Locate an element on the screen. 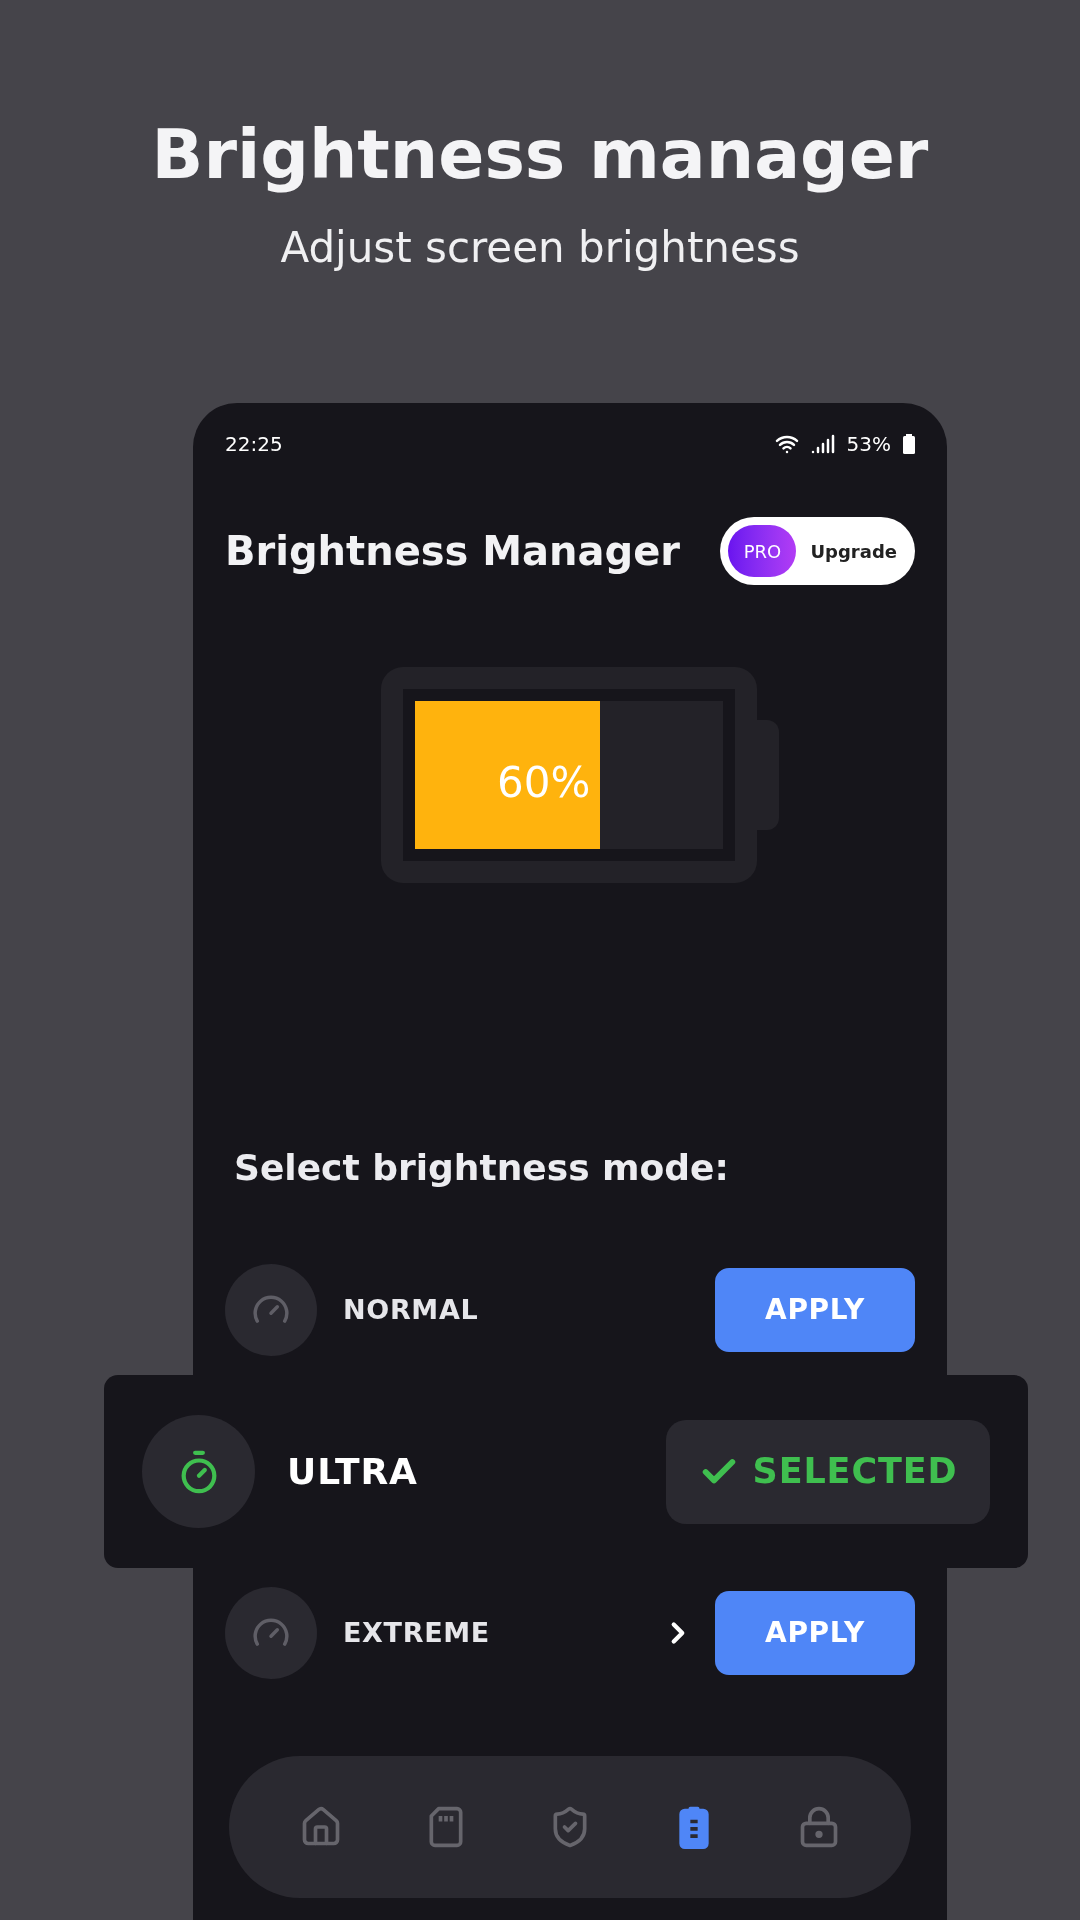  selected-button: SELECTED is located at coordinates (828, 1471).